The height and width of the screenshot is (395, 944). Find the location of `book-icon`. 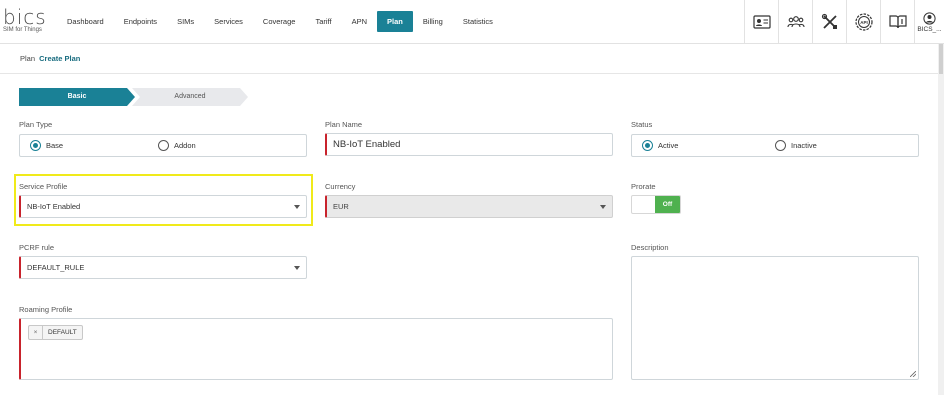

book-icon is located at coordinates (897, 22).